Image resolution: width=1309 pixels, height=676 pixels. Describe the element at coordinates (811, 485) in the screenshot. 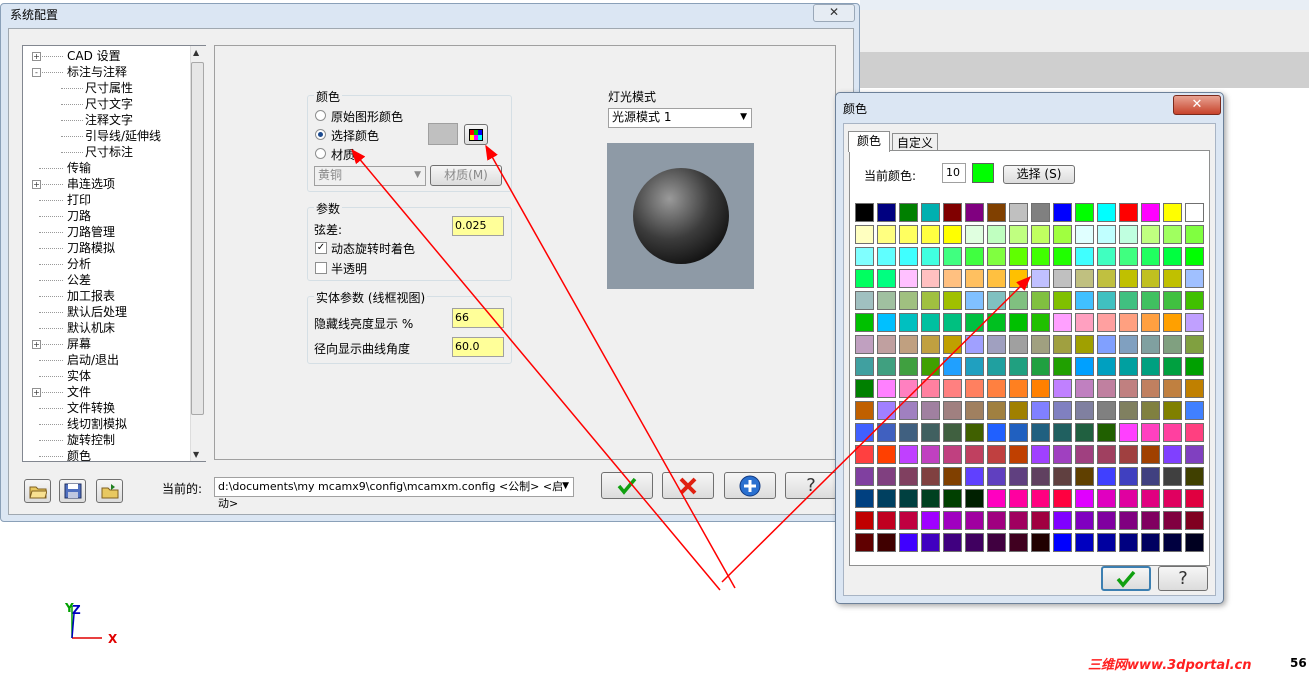

I see `help-button: ?` at that location.